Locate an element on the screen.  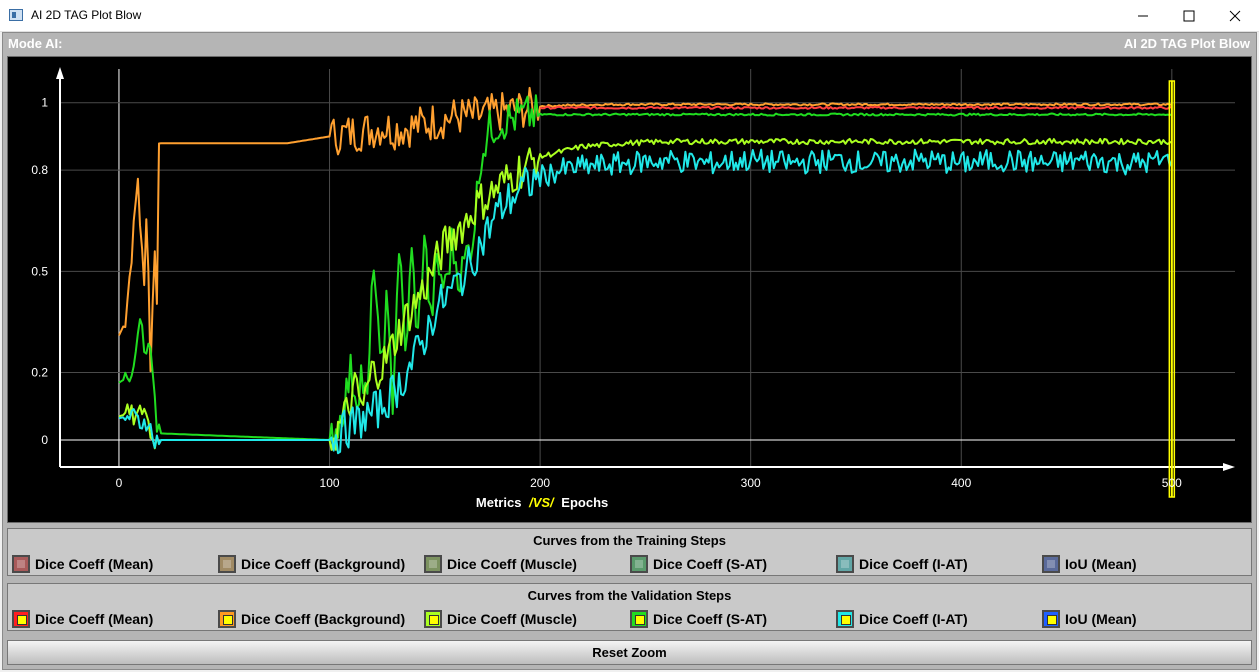
series-line is located at coordinates (856, 107).